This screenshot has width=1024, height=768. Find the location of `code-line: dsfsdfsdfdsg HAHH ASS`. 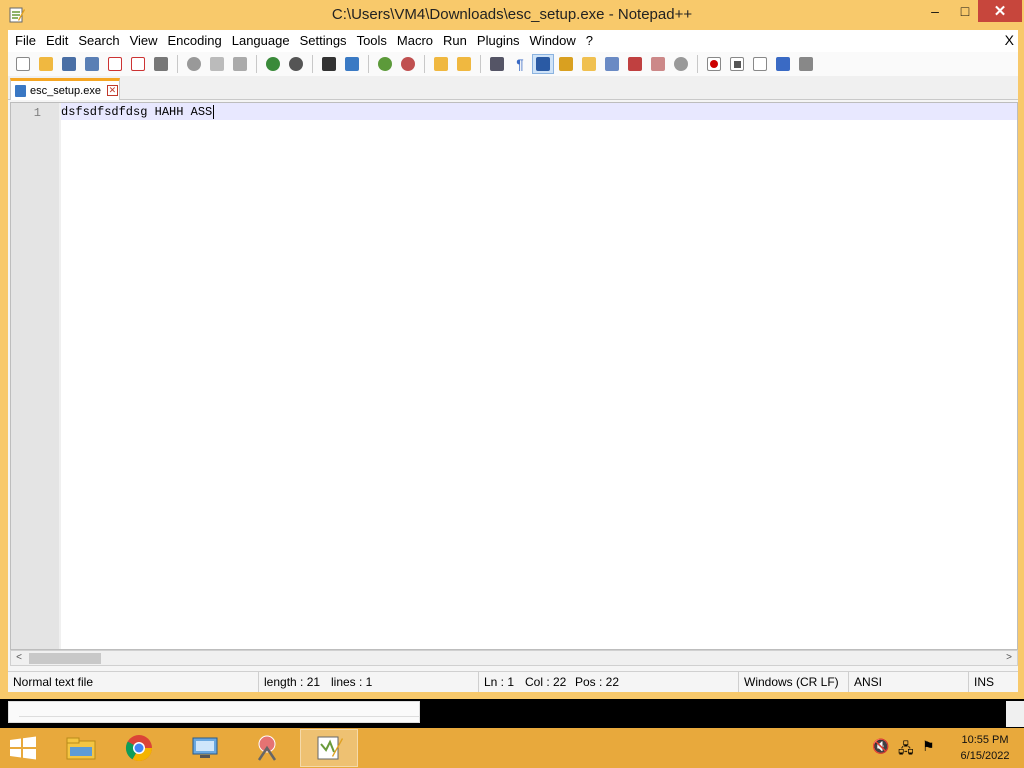

code-line: dsfsdfsdfdsg HAHH ASS is located at coordinates (138, 112).